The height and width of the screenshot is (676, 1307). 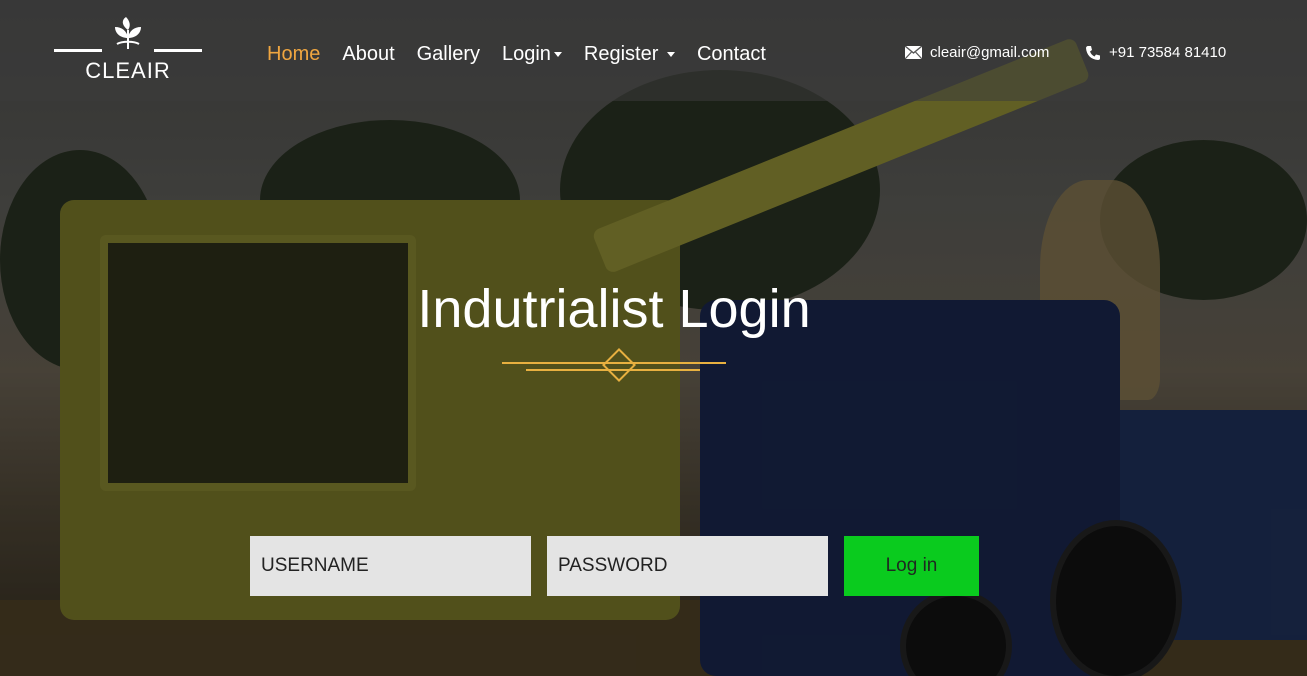 What do you see at coordinates (78, 50) in the screenshot?
I see `logo-line-left` at bounding box center [78, 50].